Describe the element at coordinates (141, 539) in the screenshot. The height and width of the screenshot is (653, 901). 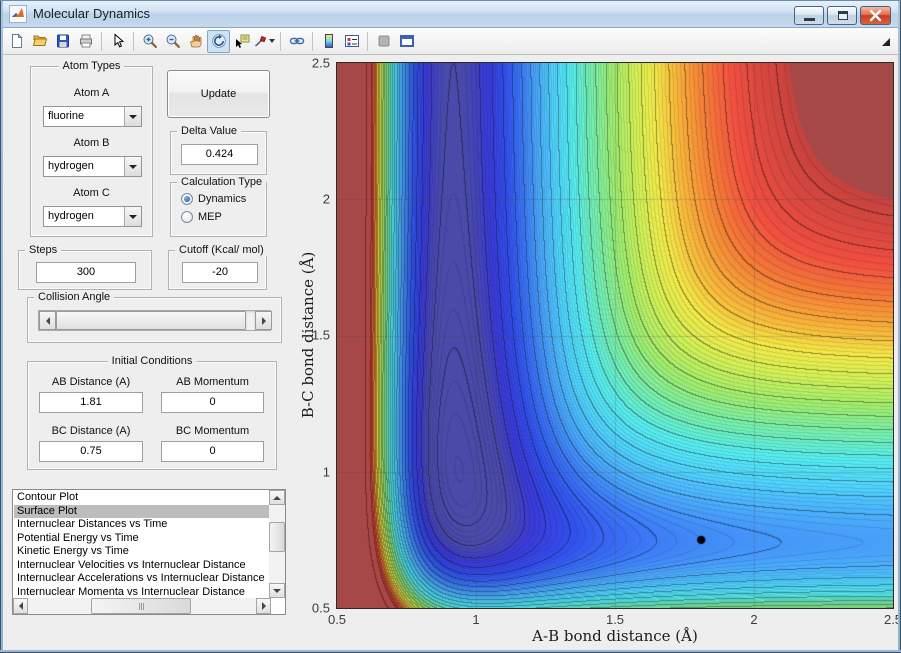
I see `list-item: Potential Energy vs Time` at that location.